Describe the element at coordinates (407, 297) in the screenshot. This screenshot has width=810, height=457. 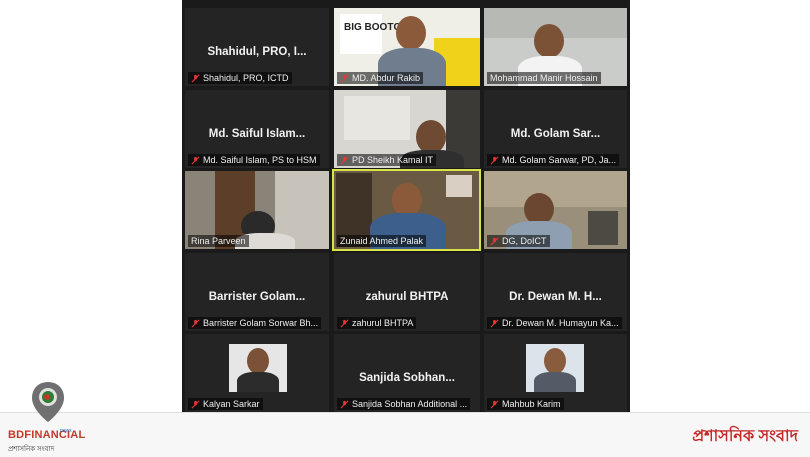
I see `participant-display-name: zahurul BHTPA` at that location.